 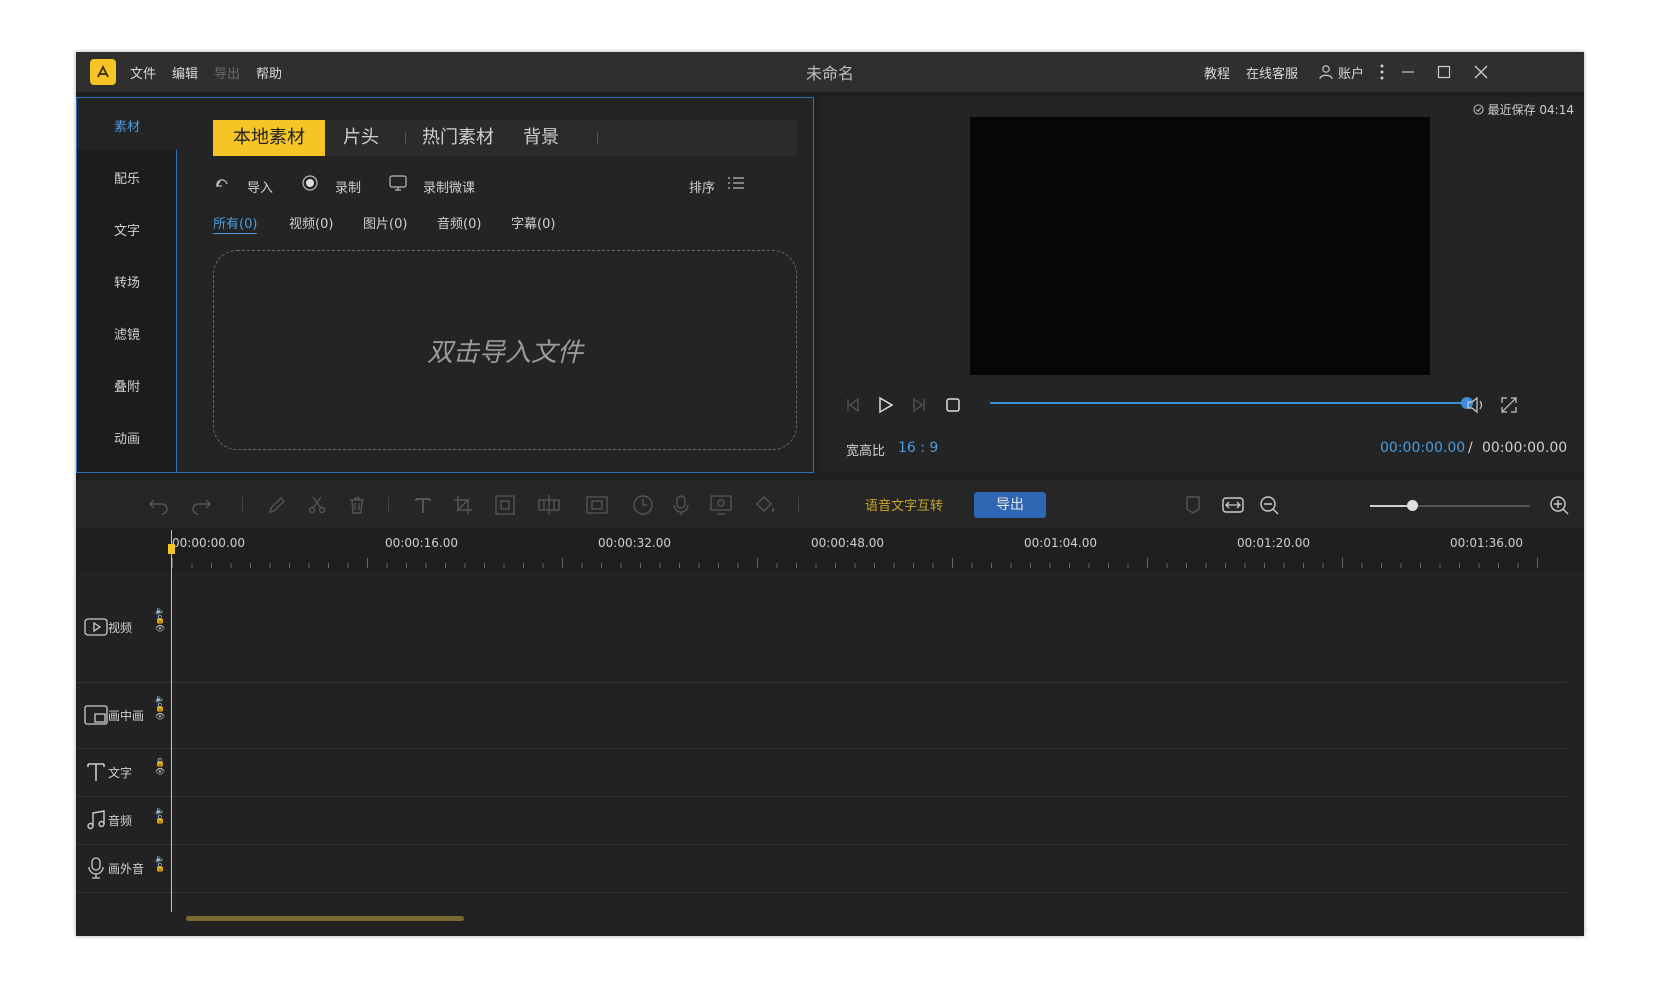 I want to click on filter-subtitle: 字幕(0), so click(x=533, y=222).